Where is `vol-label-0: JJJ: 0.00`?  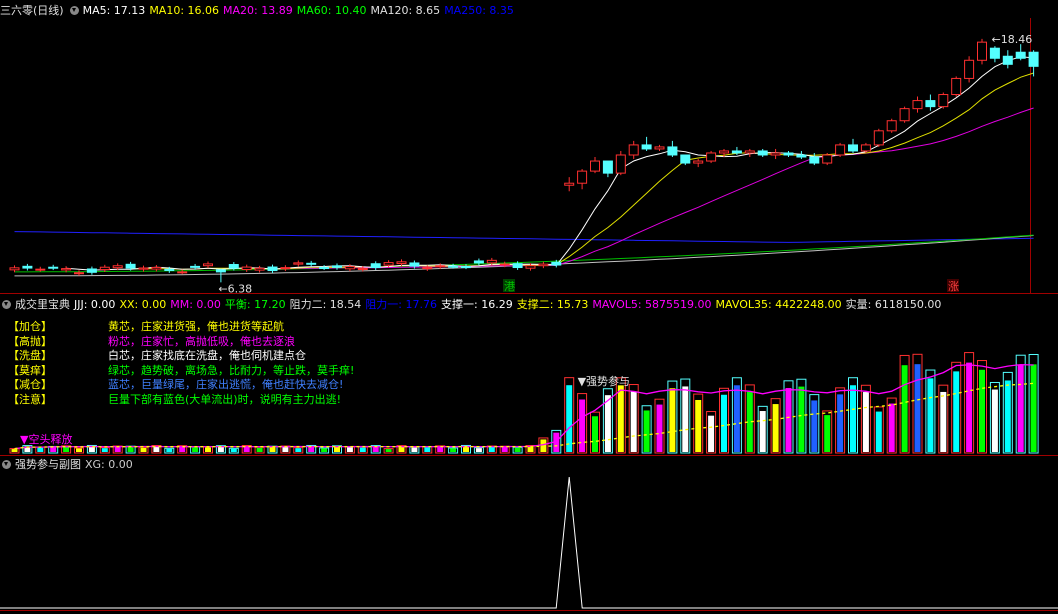 vol-label-0: JJJ: 0.00 is located at coordinates (95, 304).